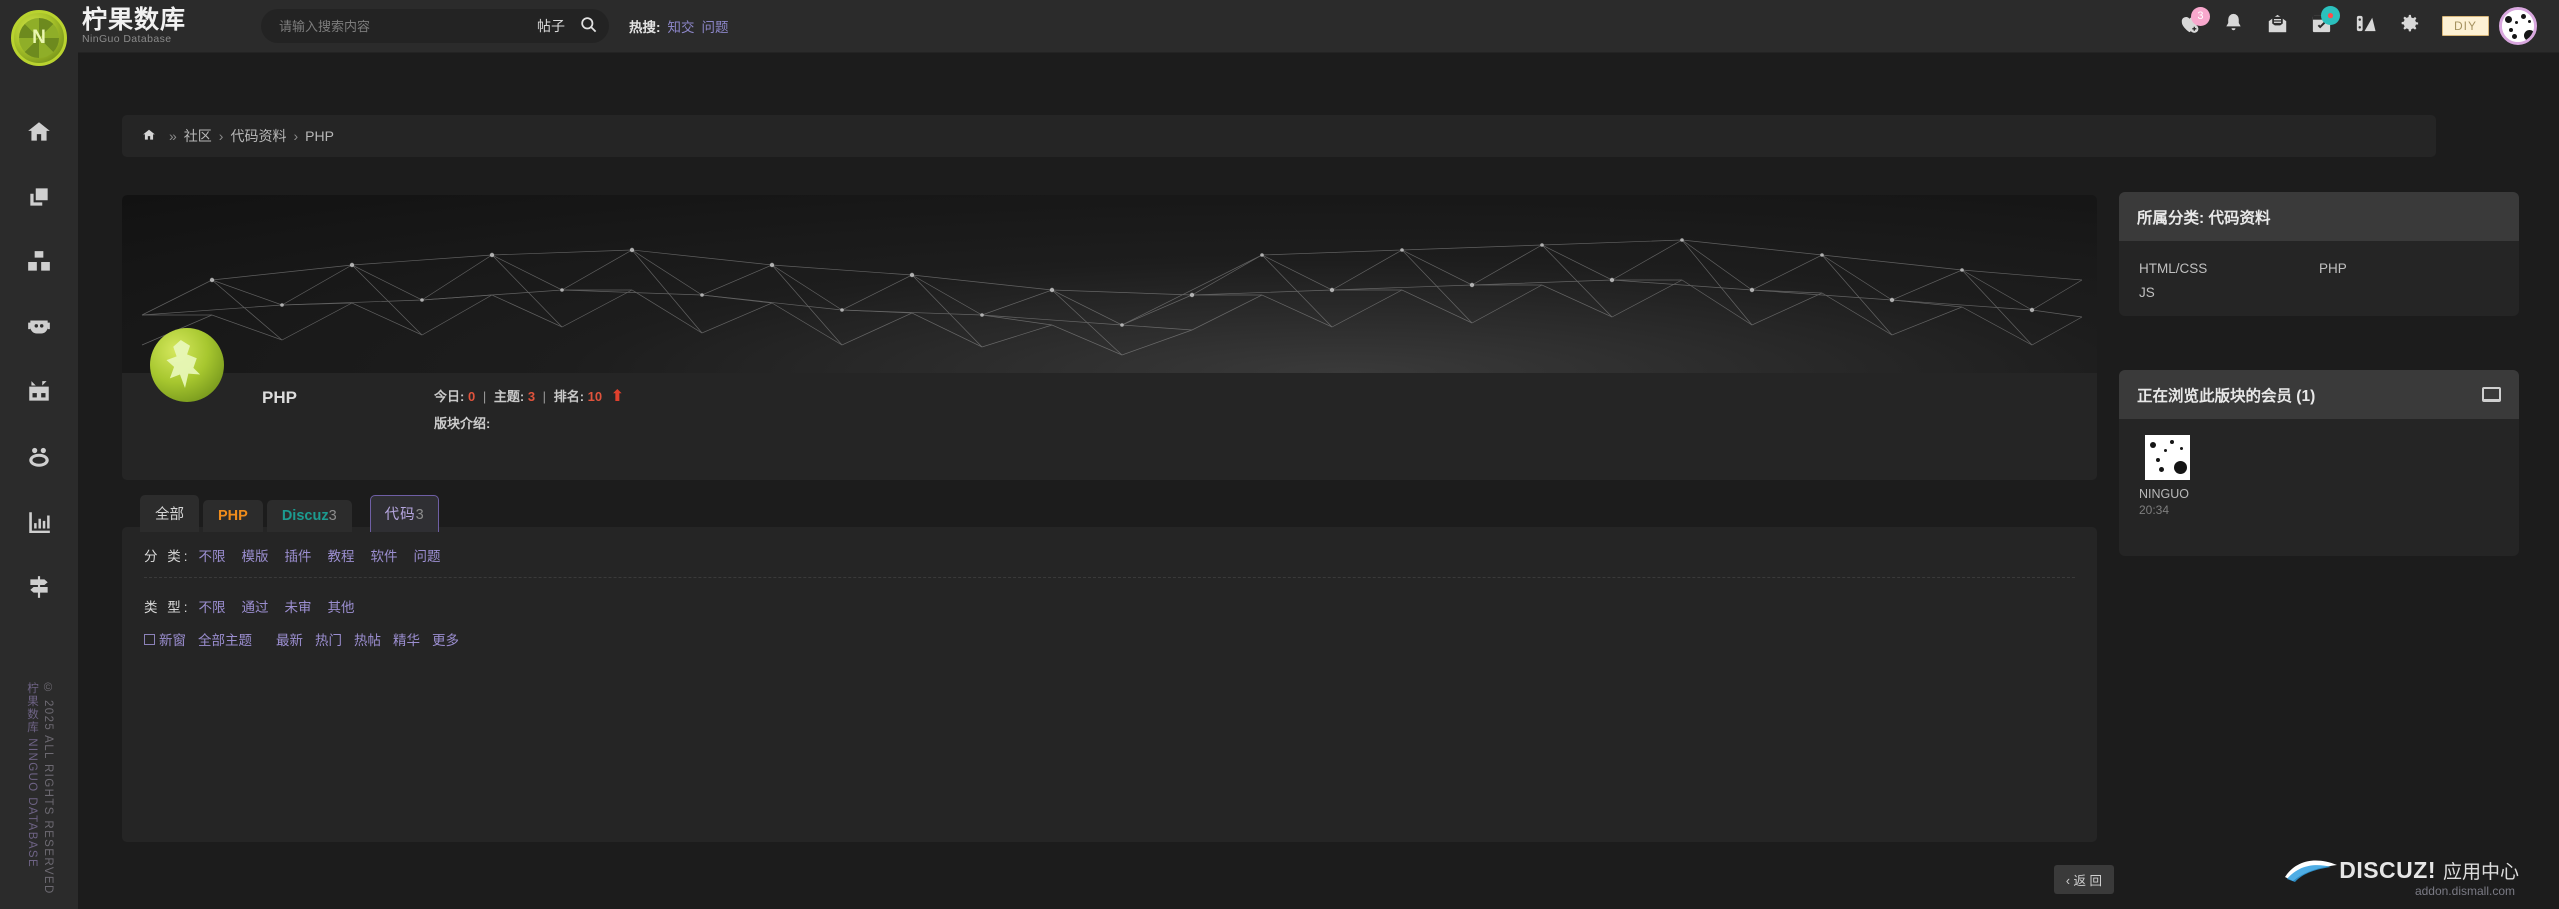  Describe the element at coordinates (404, 513) in the screenshot. I see `tab-code: 代码3` at that location.